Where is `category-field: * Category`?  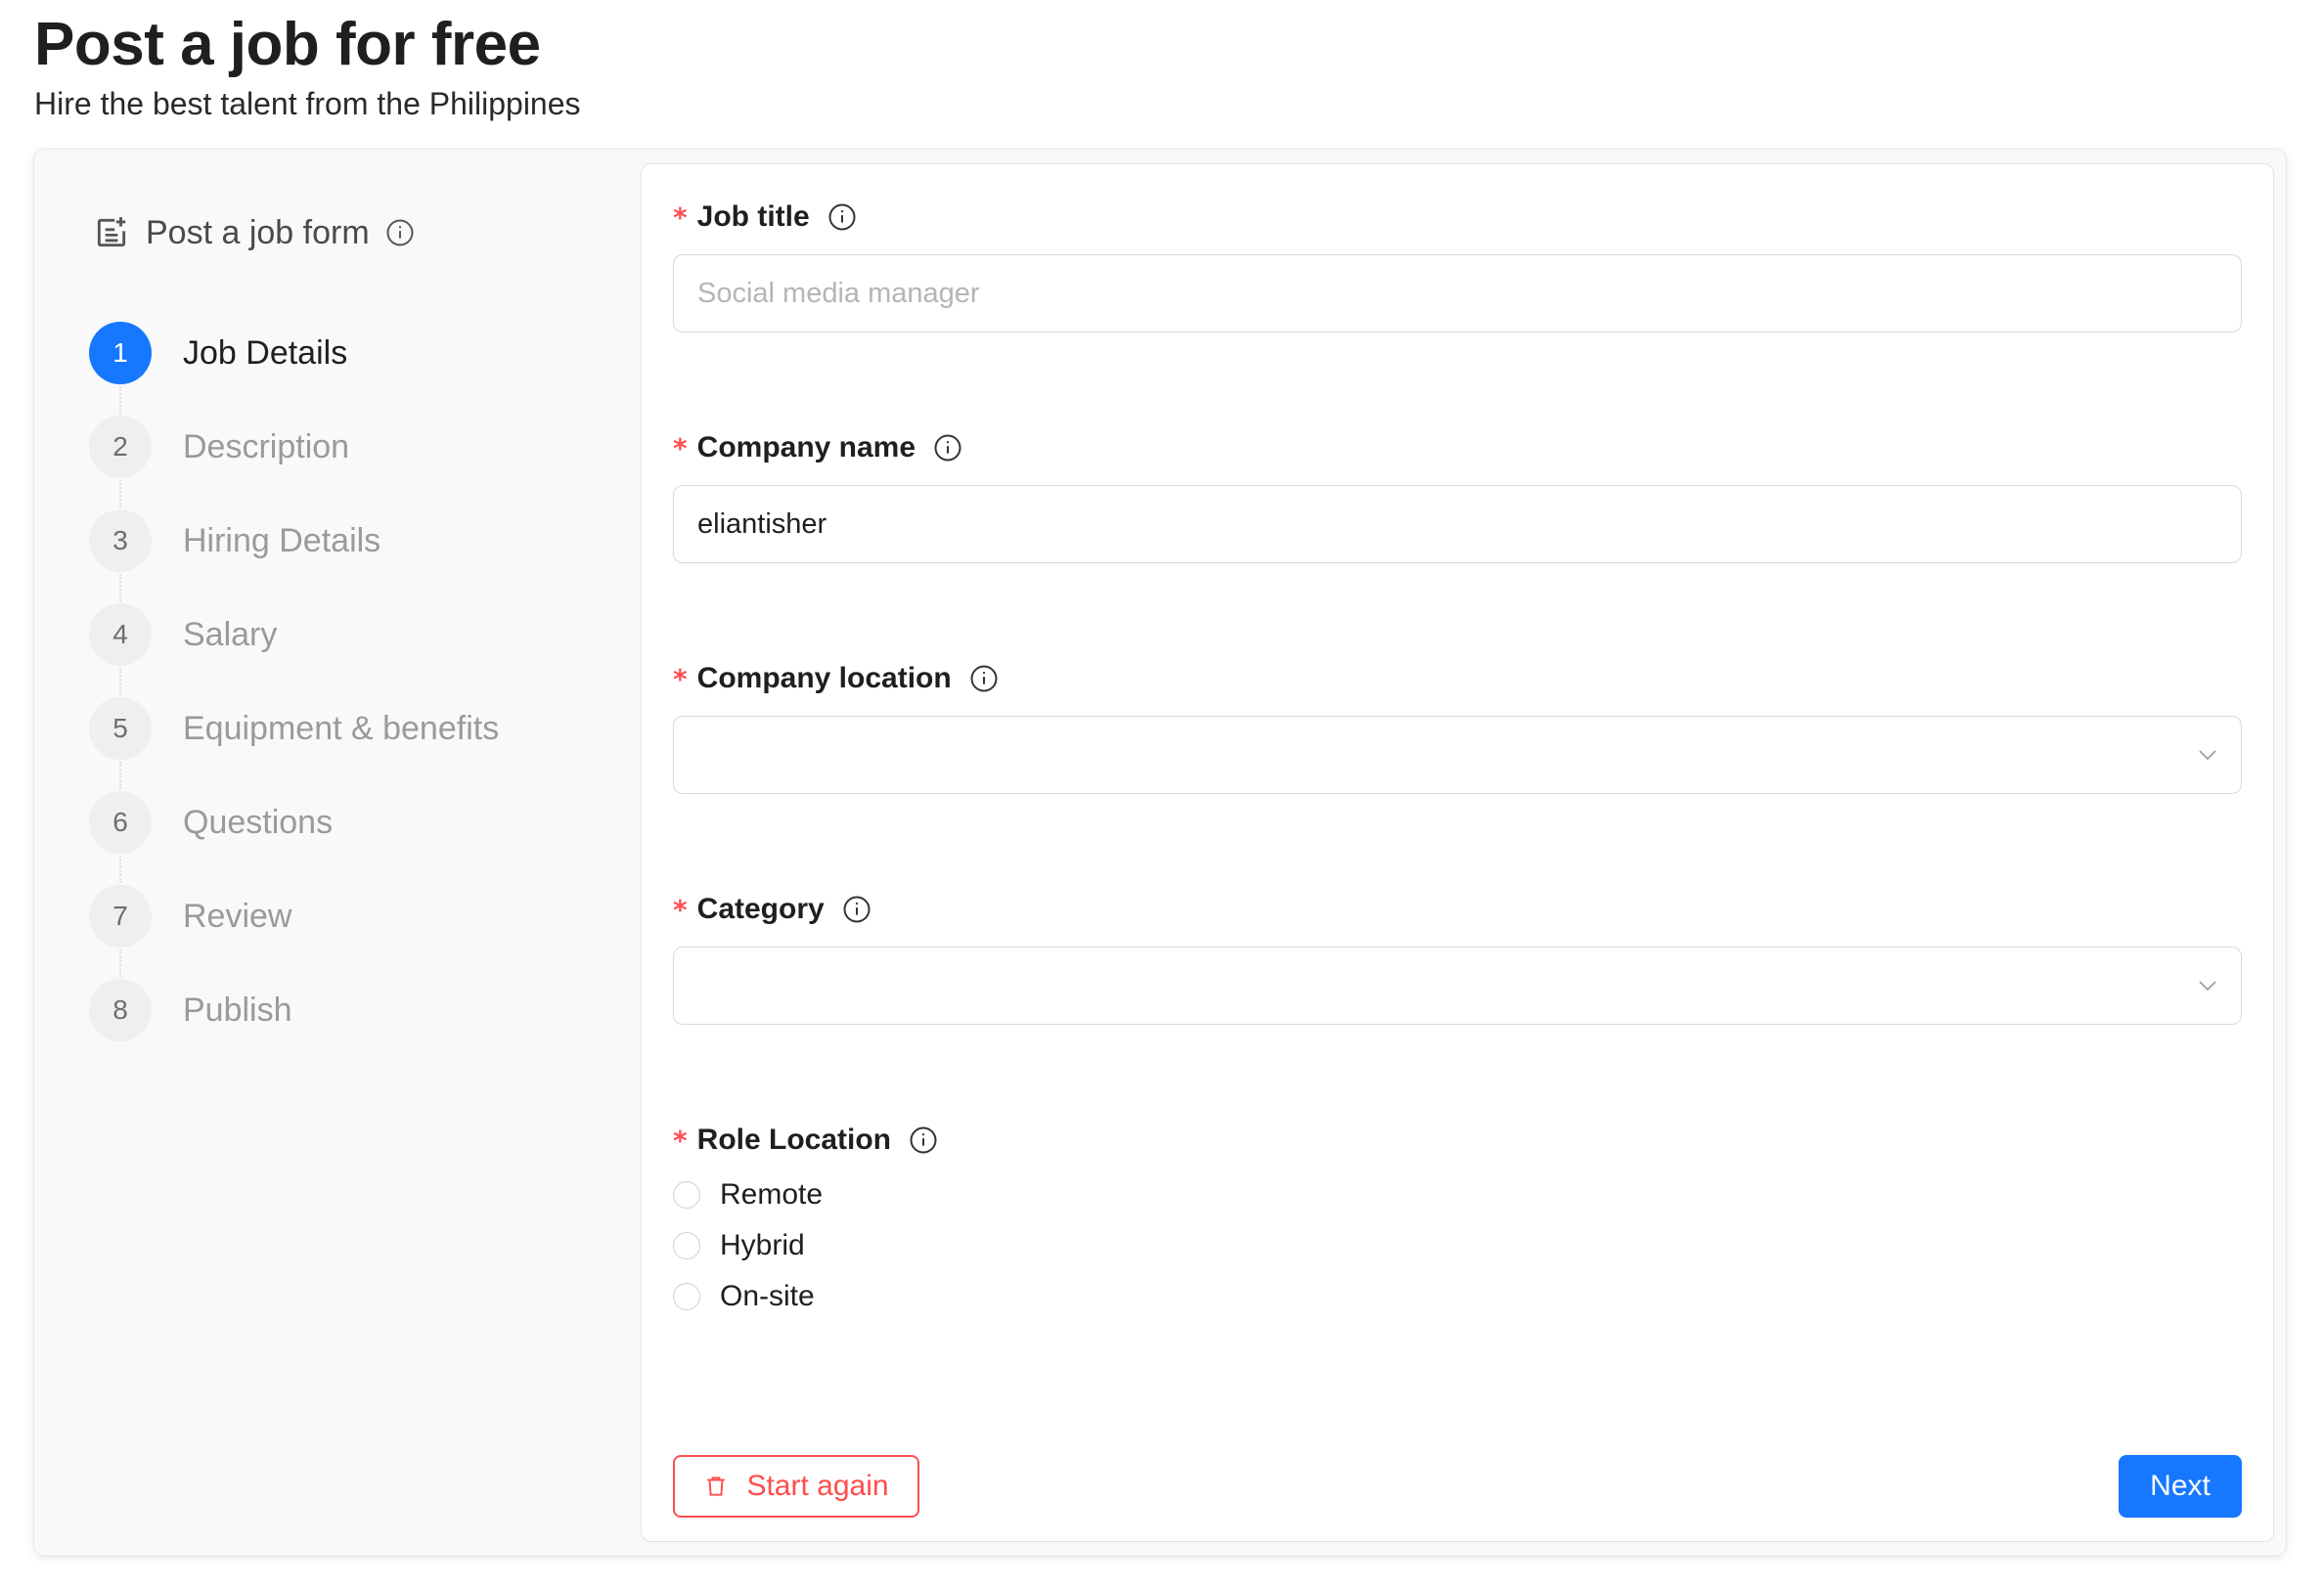 category-field: * Category is located at coordinates (1457, 957).